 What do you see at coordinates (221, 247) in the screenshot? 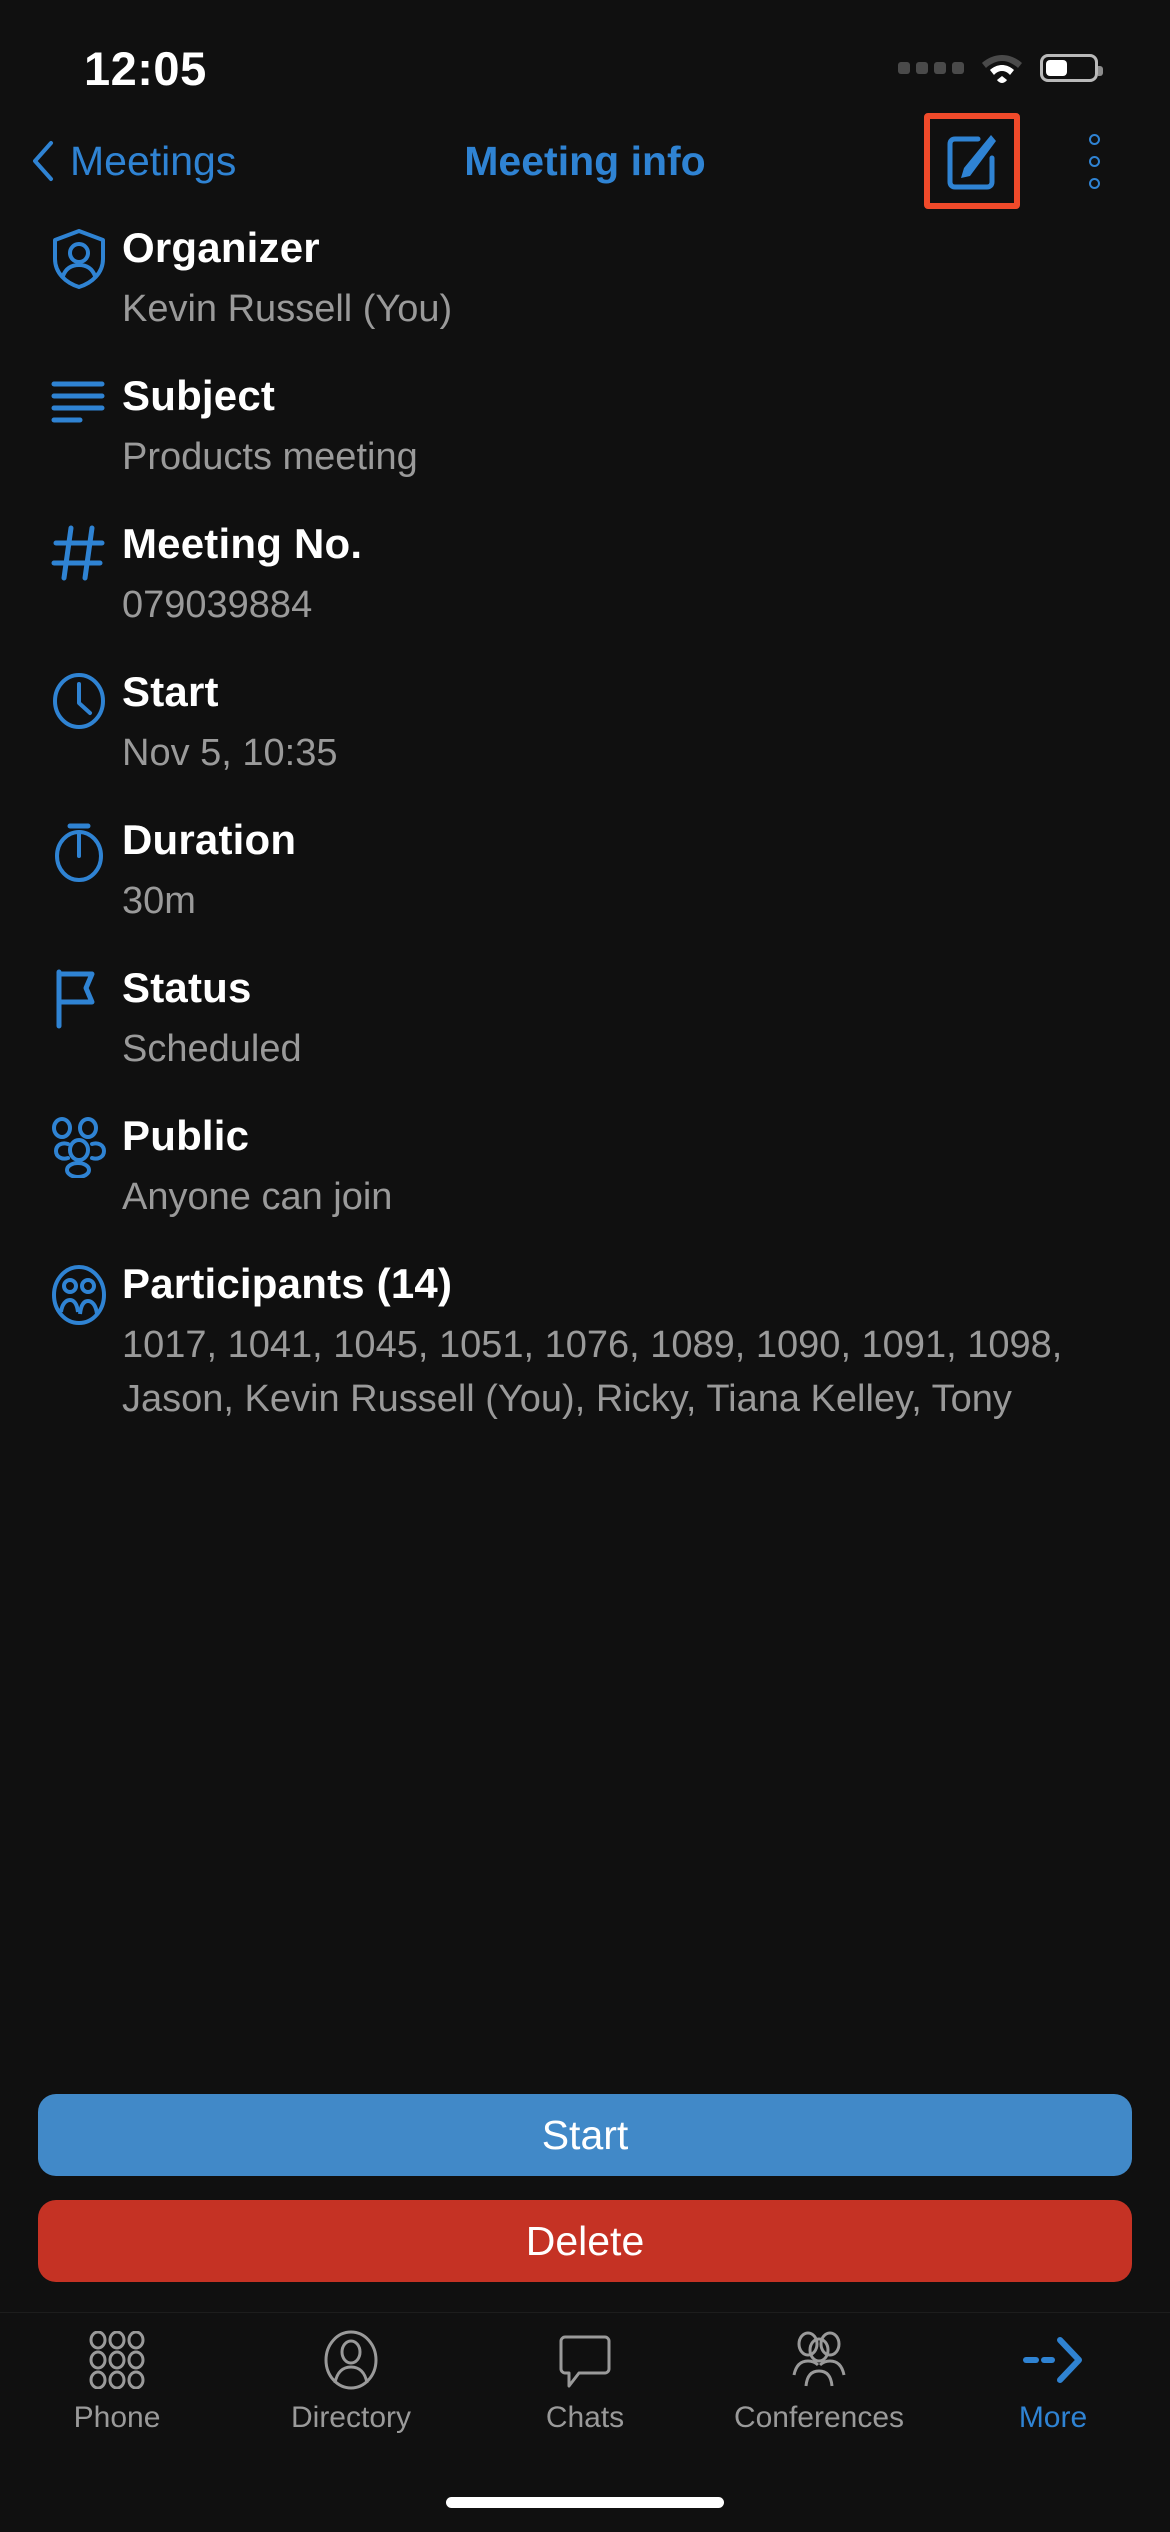
I see `detail-label: Organizer` at bounding box center [221, 247].